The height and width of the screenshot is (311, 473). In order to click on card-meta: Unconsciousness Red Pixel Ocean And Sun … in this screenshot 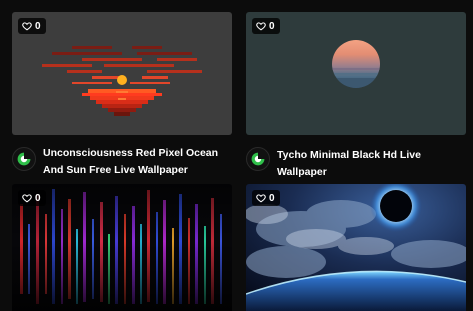, I will do `click(122, 162)`.